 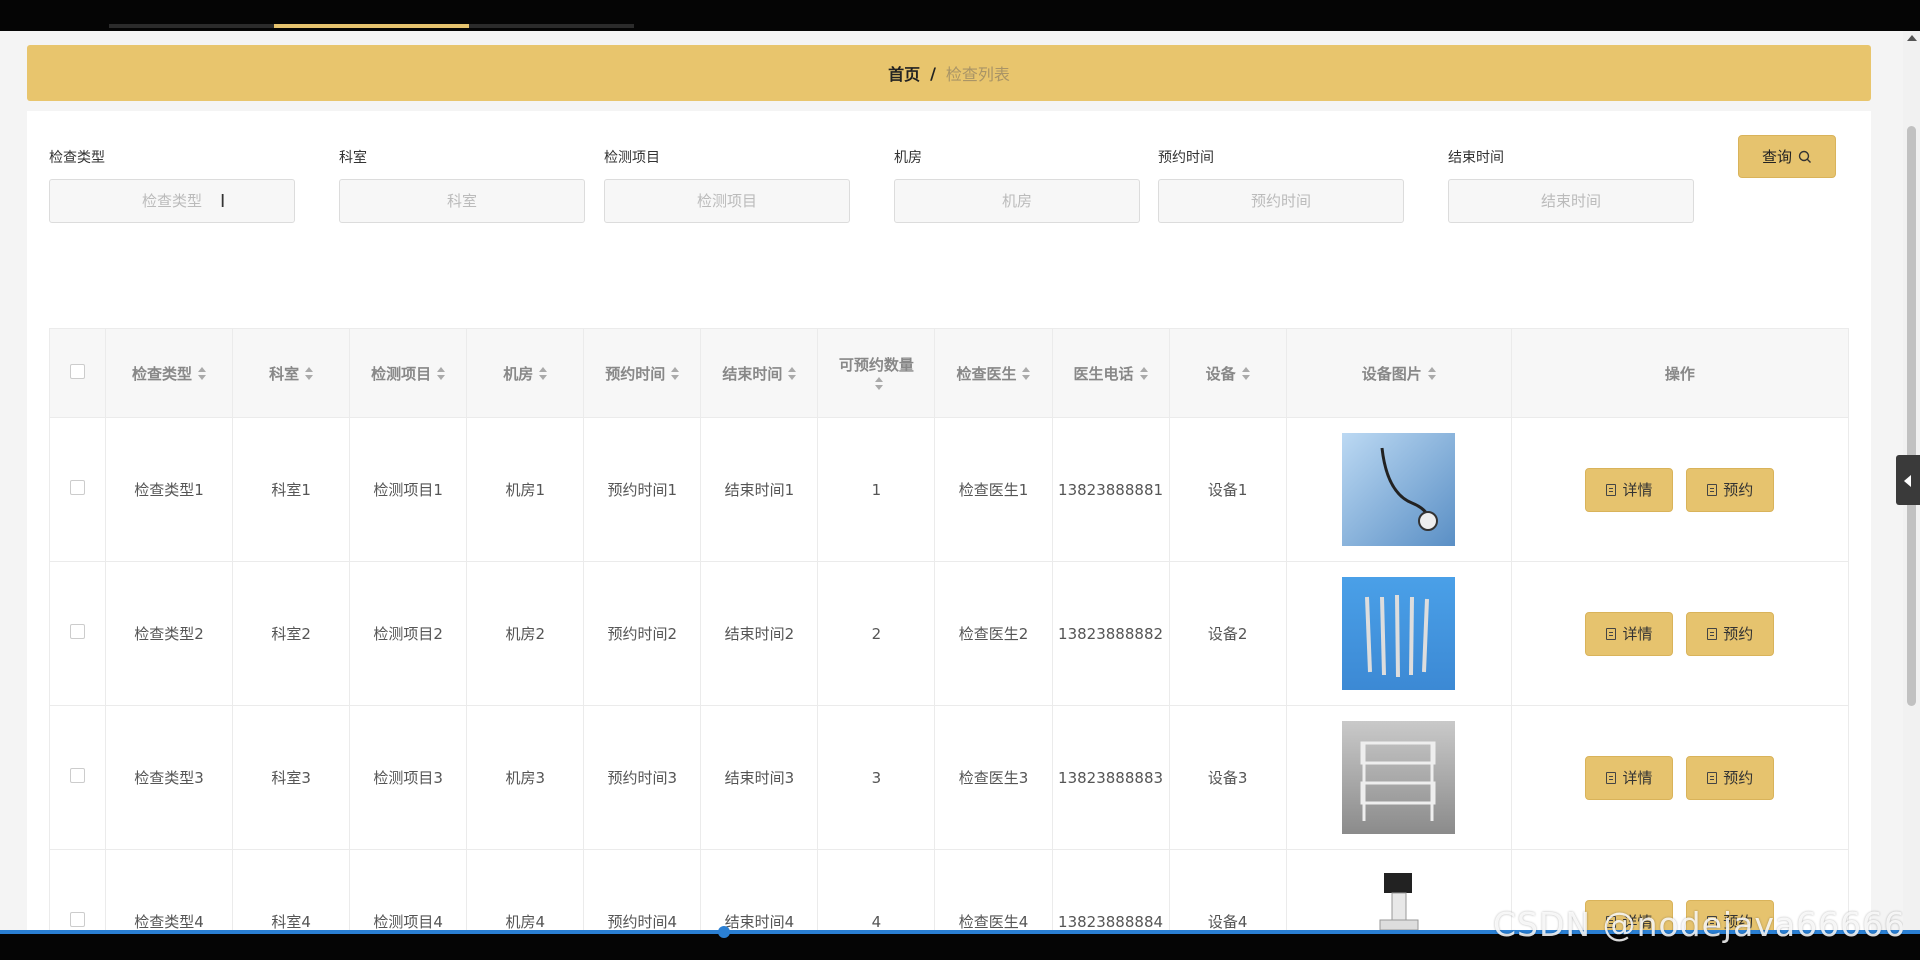 What do you see at coordinates (1804, 156) in the screenshot?
I see `search-icon` at bounding box center [1804, 156].